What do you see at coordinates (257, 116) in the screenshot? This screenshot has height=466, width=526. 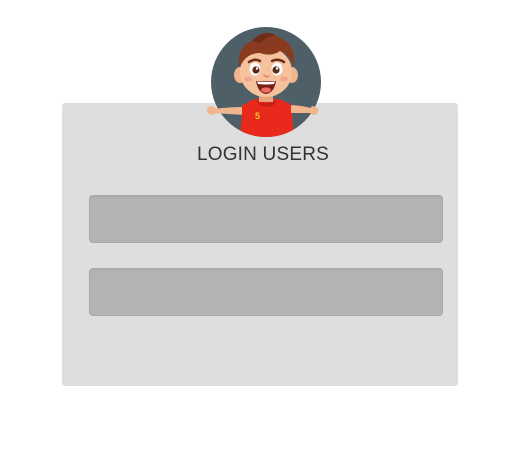 I see `svg-text: 5` at bounding box center [257, 116].